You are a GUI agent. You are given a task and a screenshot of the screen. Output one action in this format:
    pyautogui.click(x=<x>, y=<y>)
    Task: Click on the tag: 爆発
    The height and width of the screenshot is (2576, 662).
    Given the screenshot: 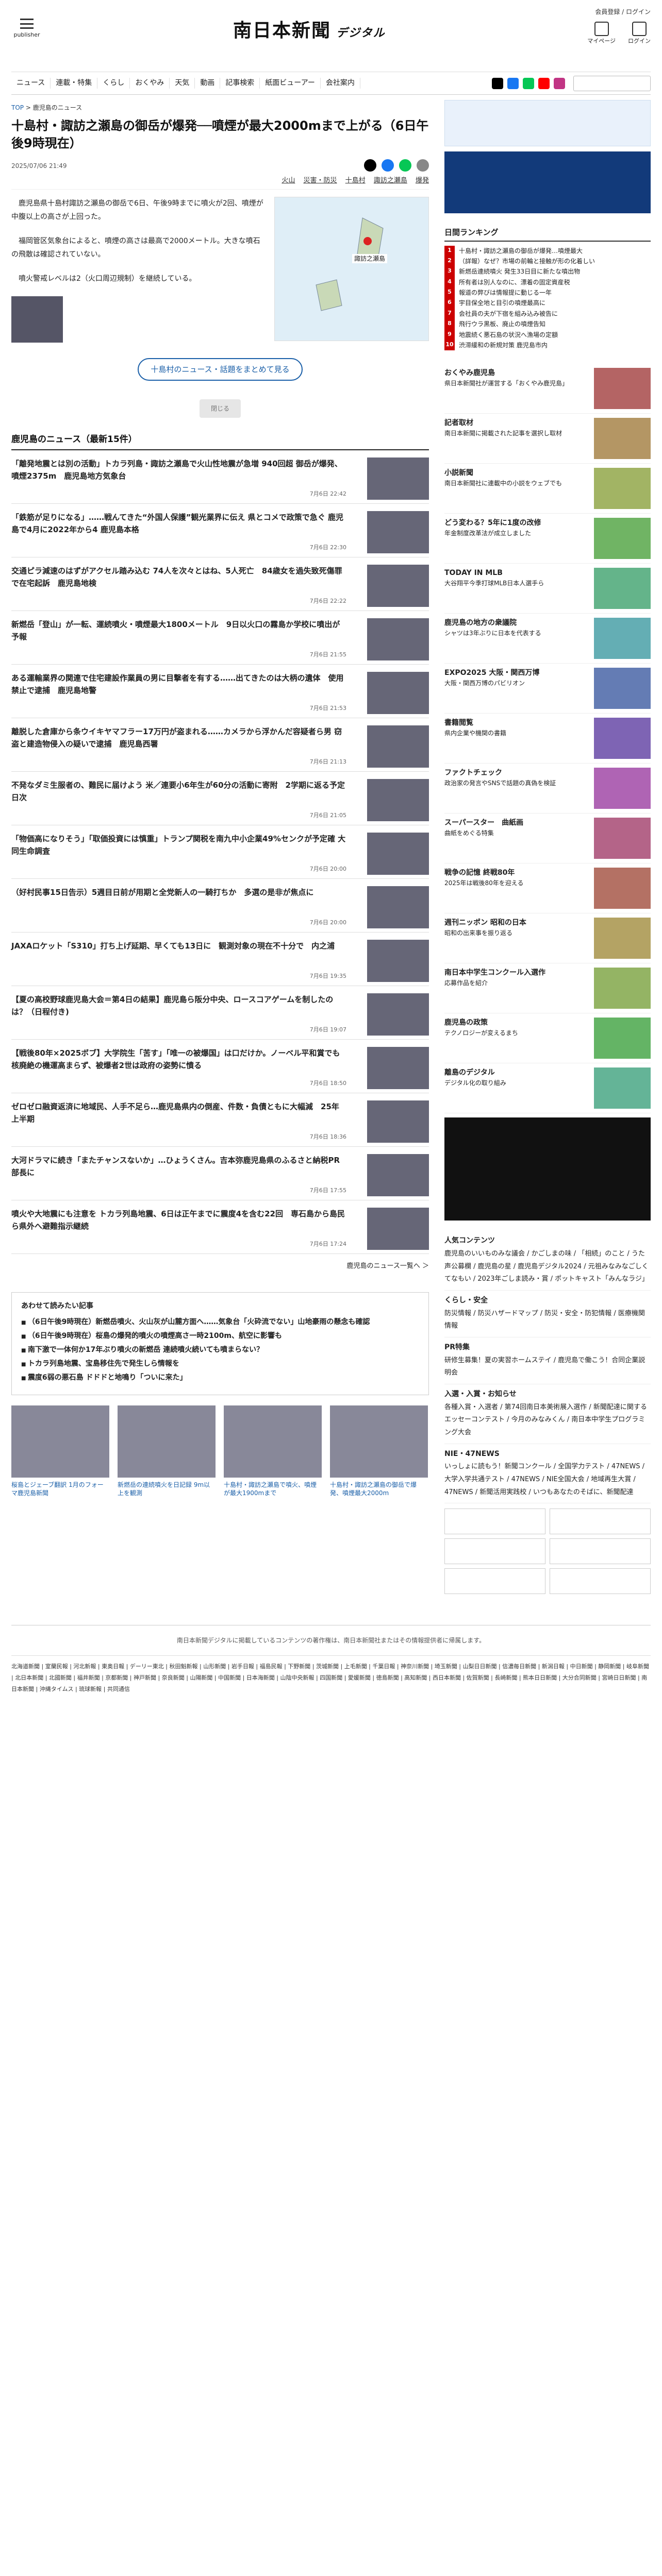 What is the action you would take?
    pyautogui.click(x=422, y=180)
    